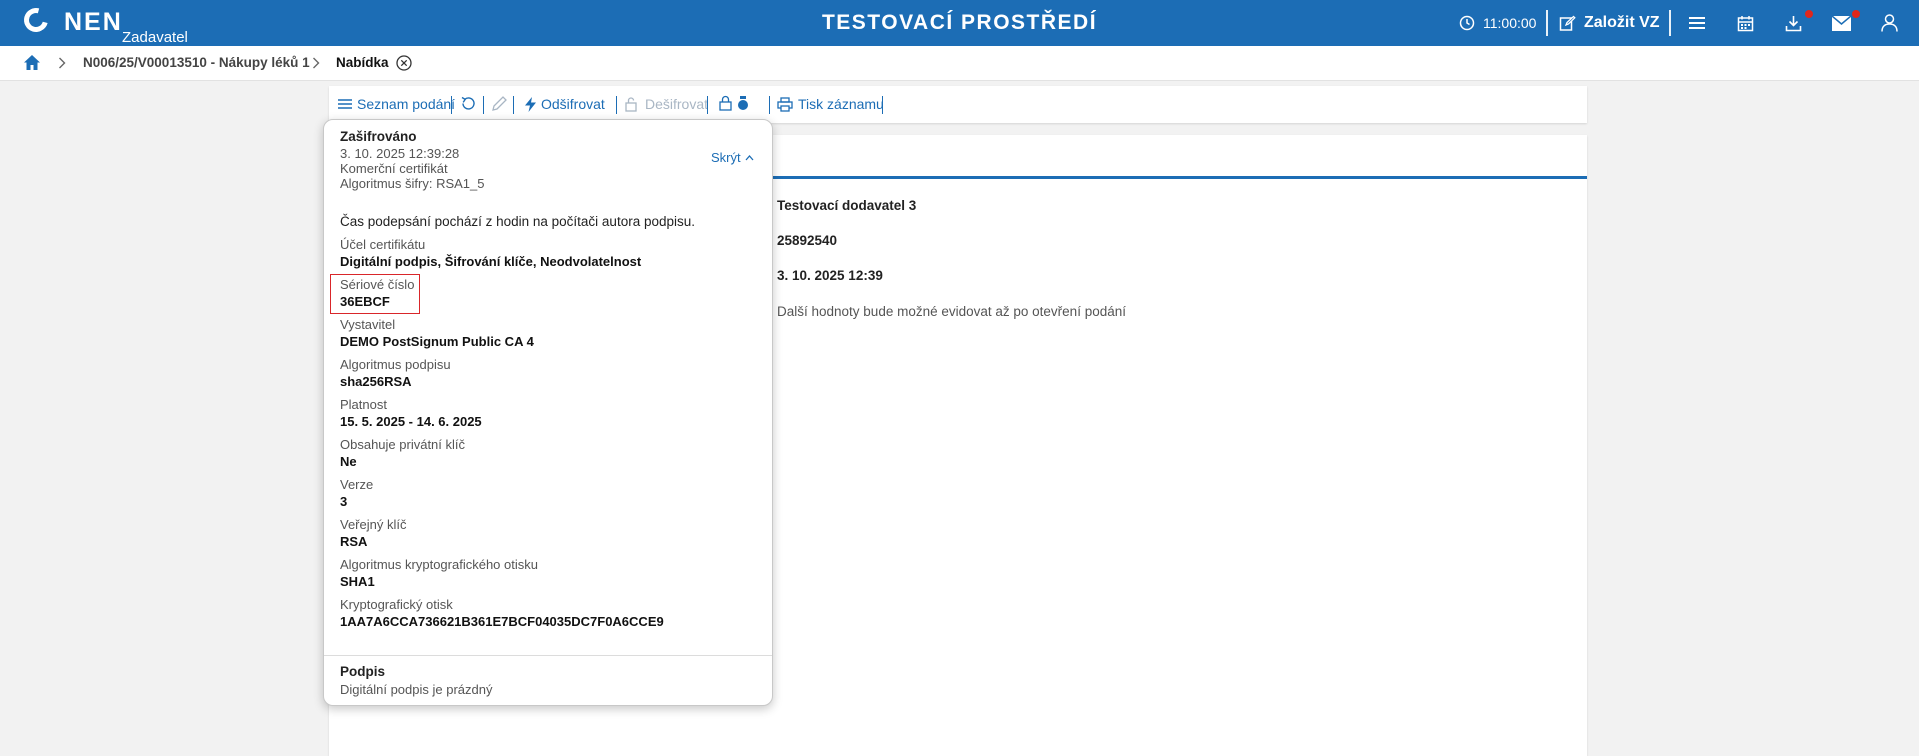 Image resolution: width=1919 pixels, height=756 pixels. I want to click on field-value: 3, so click(344, 501).